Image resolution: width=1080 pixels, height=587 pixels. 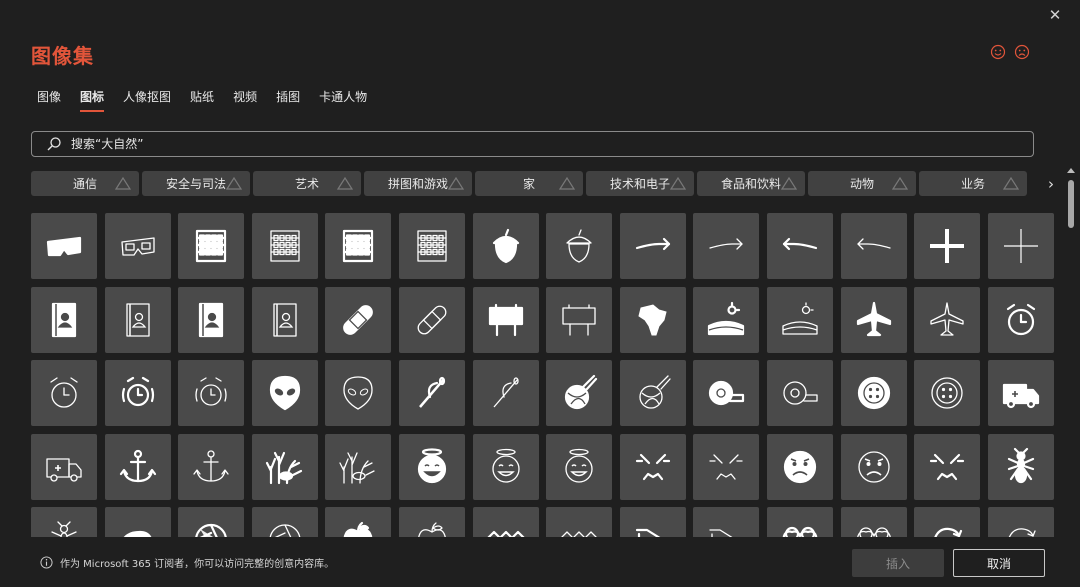 I want to click on frown-feedback-icon, so click(x=1022, y=52).